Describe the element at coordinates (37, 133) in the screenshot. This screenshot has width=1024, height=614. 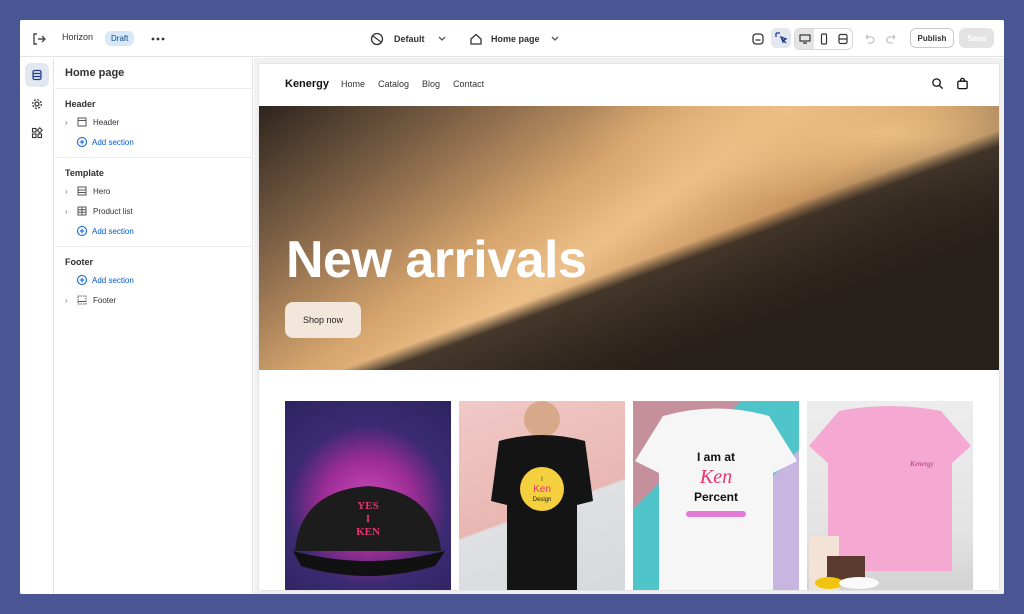
I see `apps-icon` at that location.